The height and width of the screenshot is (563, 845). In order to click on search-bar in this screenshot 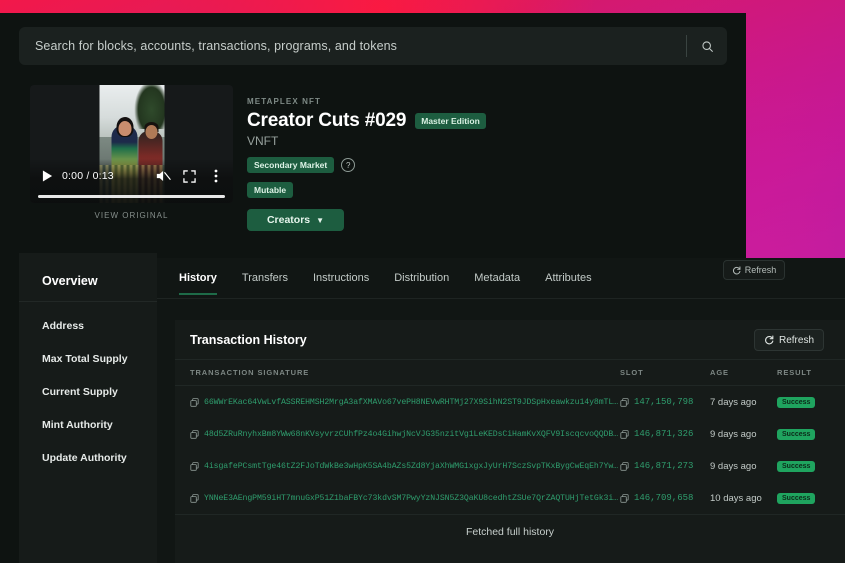, I will do `click(373, 46)`.